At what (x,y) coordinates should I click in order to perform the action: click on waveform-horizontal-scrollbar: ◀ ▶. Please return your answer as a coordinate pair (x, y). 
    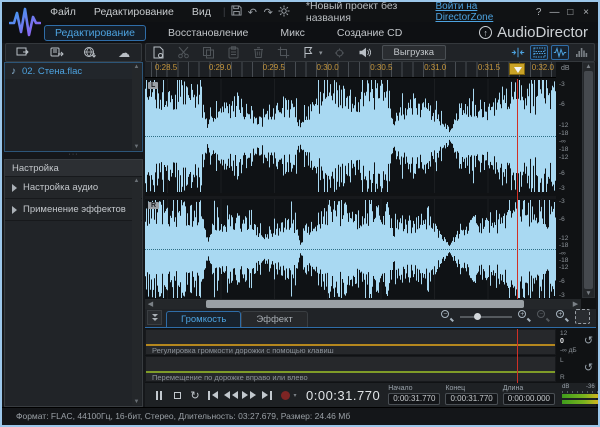
    Looking at the image, I should click on (363, 304).